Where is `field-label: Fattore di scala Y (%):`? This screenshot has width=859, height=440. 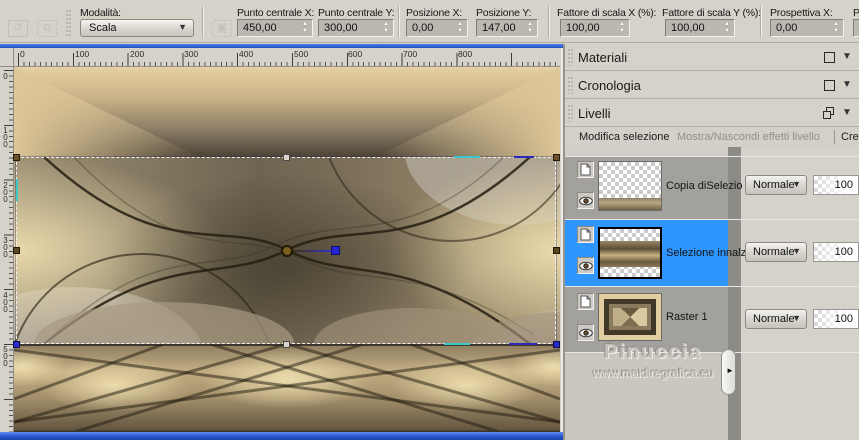
field-label: Fattore di scala Y (%): is located at coordinates (711, 13).